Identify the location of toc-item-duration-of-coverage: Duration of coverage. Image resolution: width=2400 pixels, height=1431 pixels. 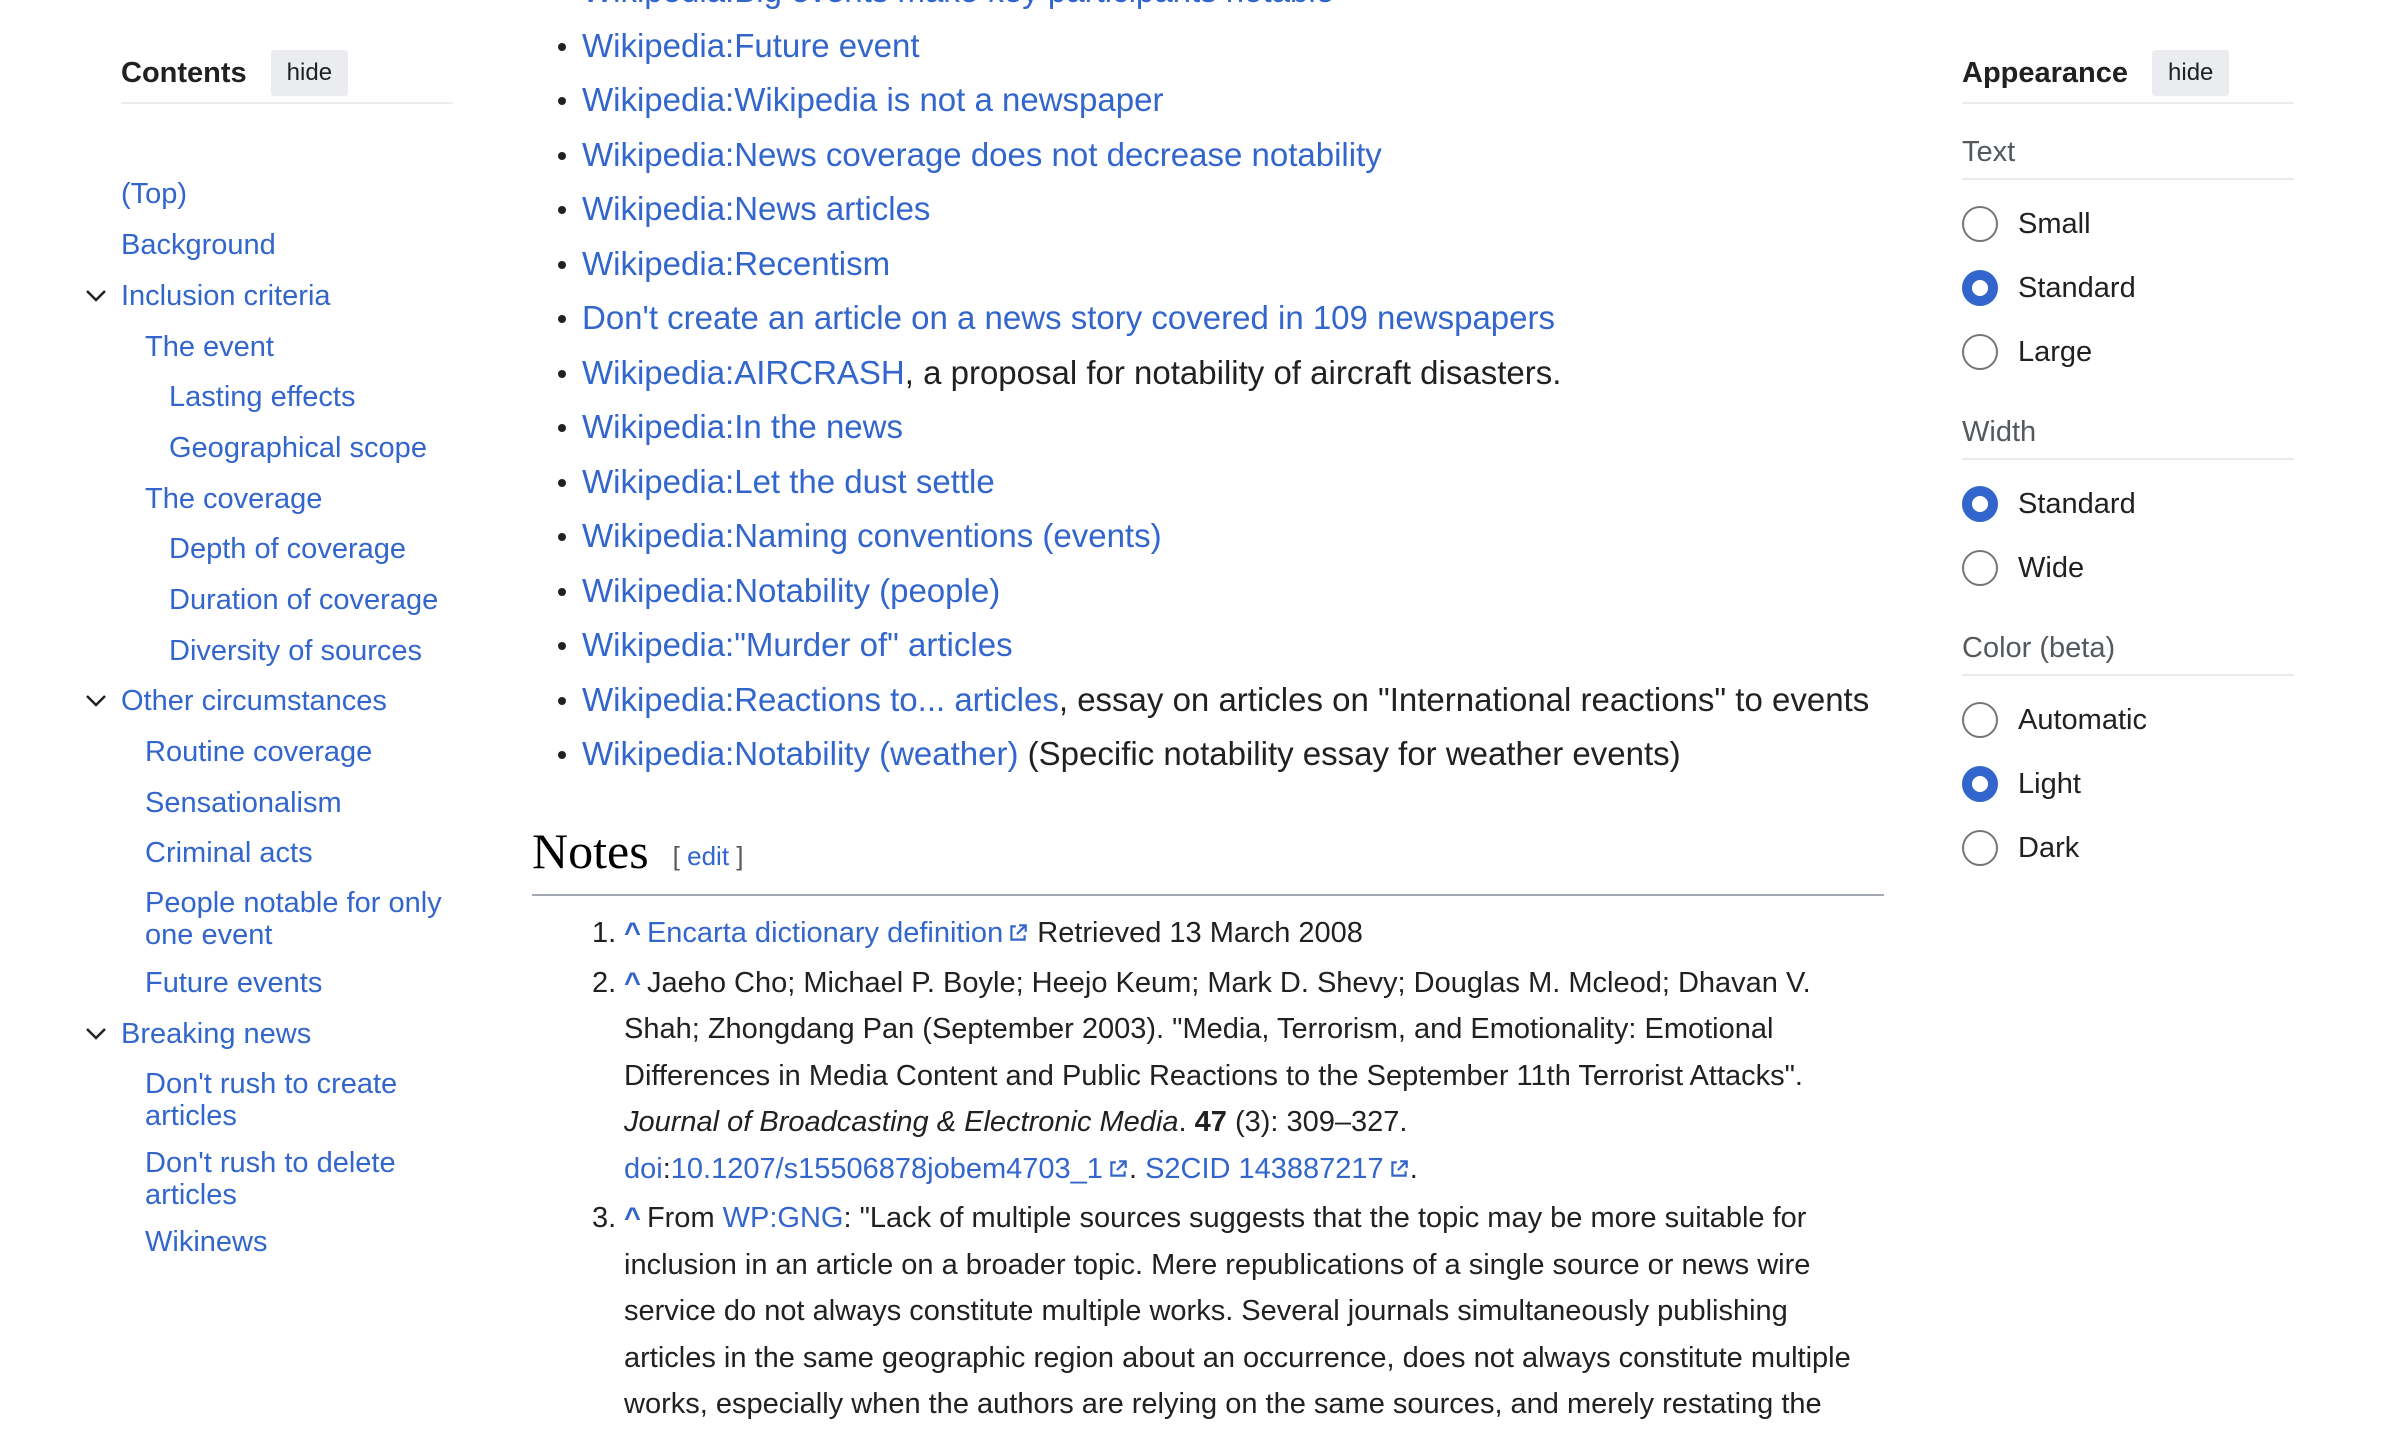
(311, 600).